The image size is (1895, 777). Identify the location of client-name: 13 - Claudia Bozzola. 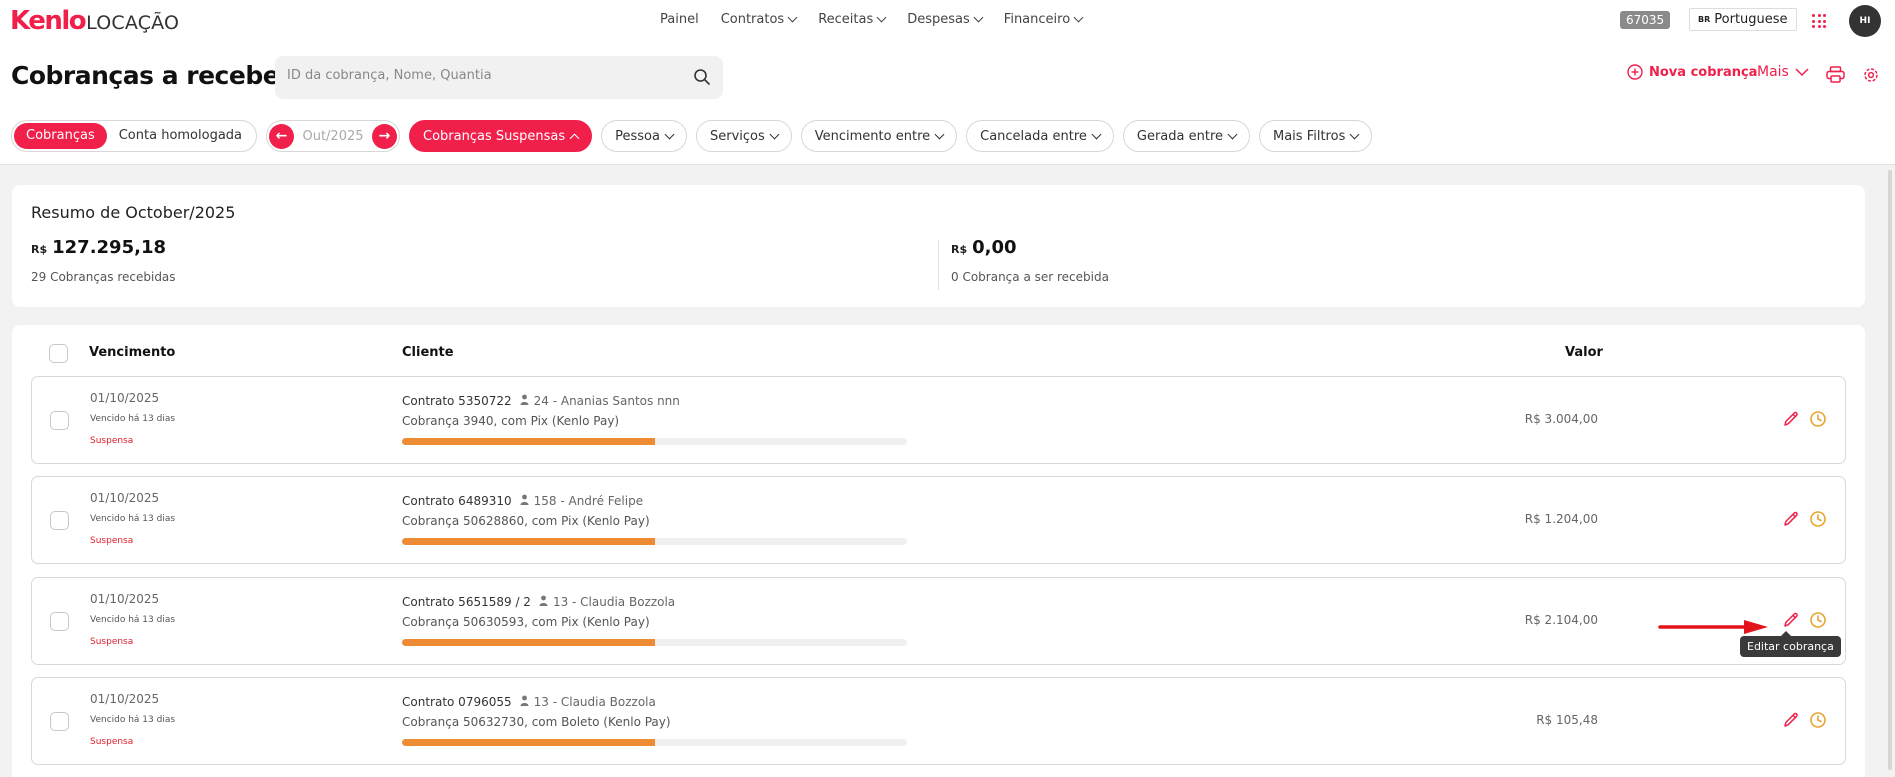
(594, 702).